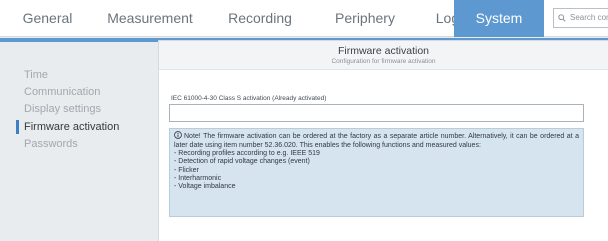 Image resolution: width=608 pixels, height=241 pixels. What do you see at coordinates (562, 18) in the screenshot?
I see `search-icon` at bounding box center [562, 18].